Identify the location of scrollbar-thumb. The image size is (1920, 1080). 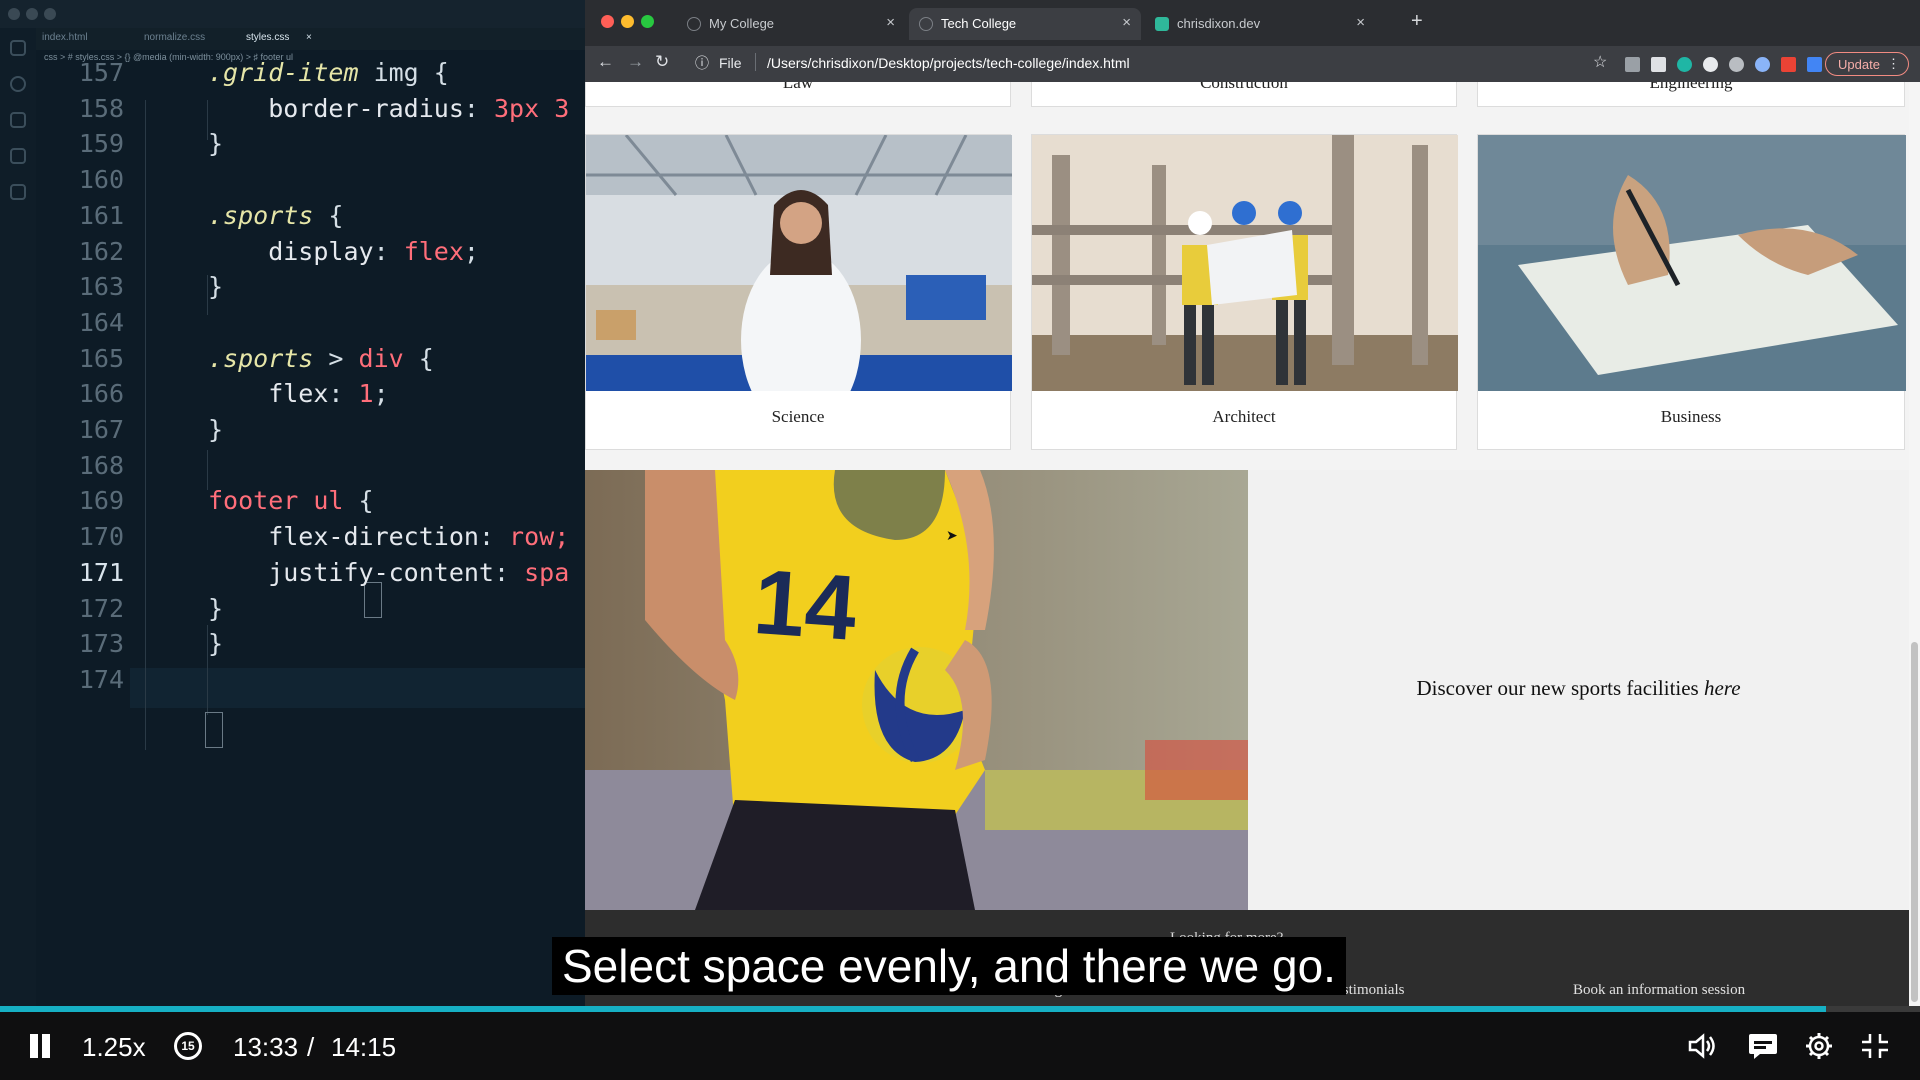
(1914, 822).